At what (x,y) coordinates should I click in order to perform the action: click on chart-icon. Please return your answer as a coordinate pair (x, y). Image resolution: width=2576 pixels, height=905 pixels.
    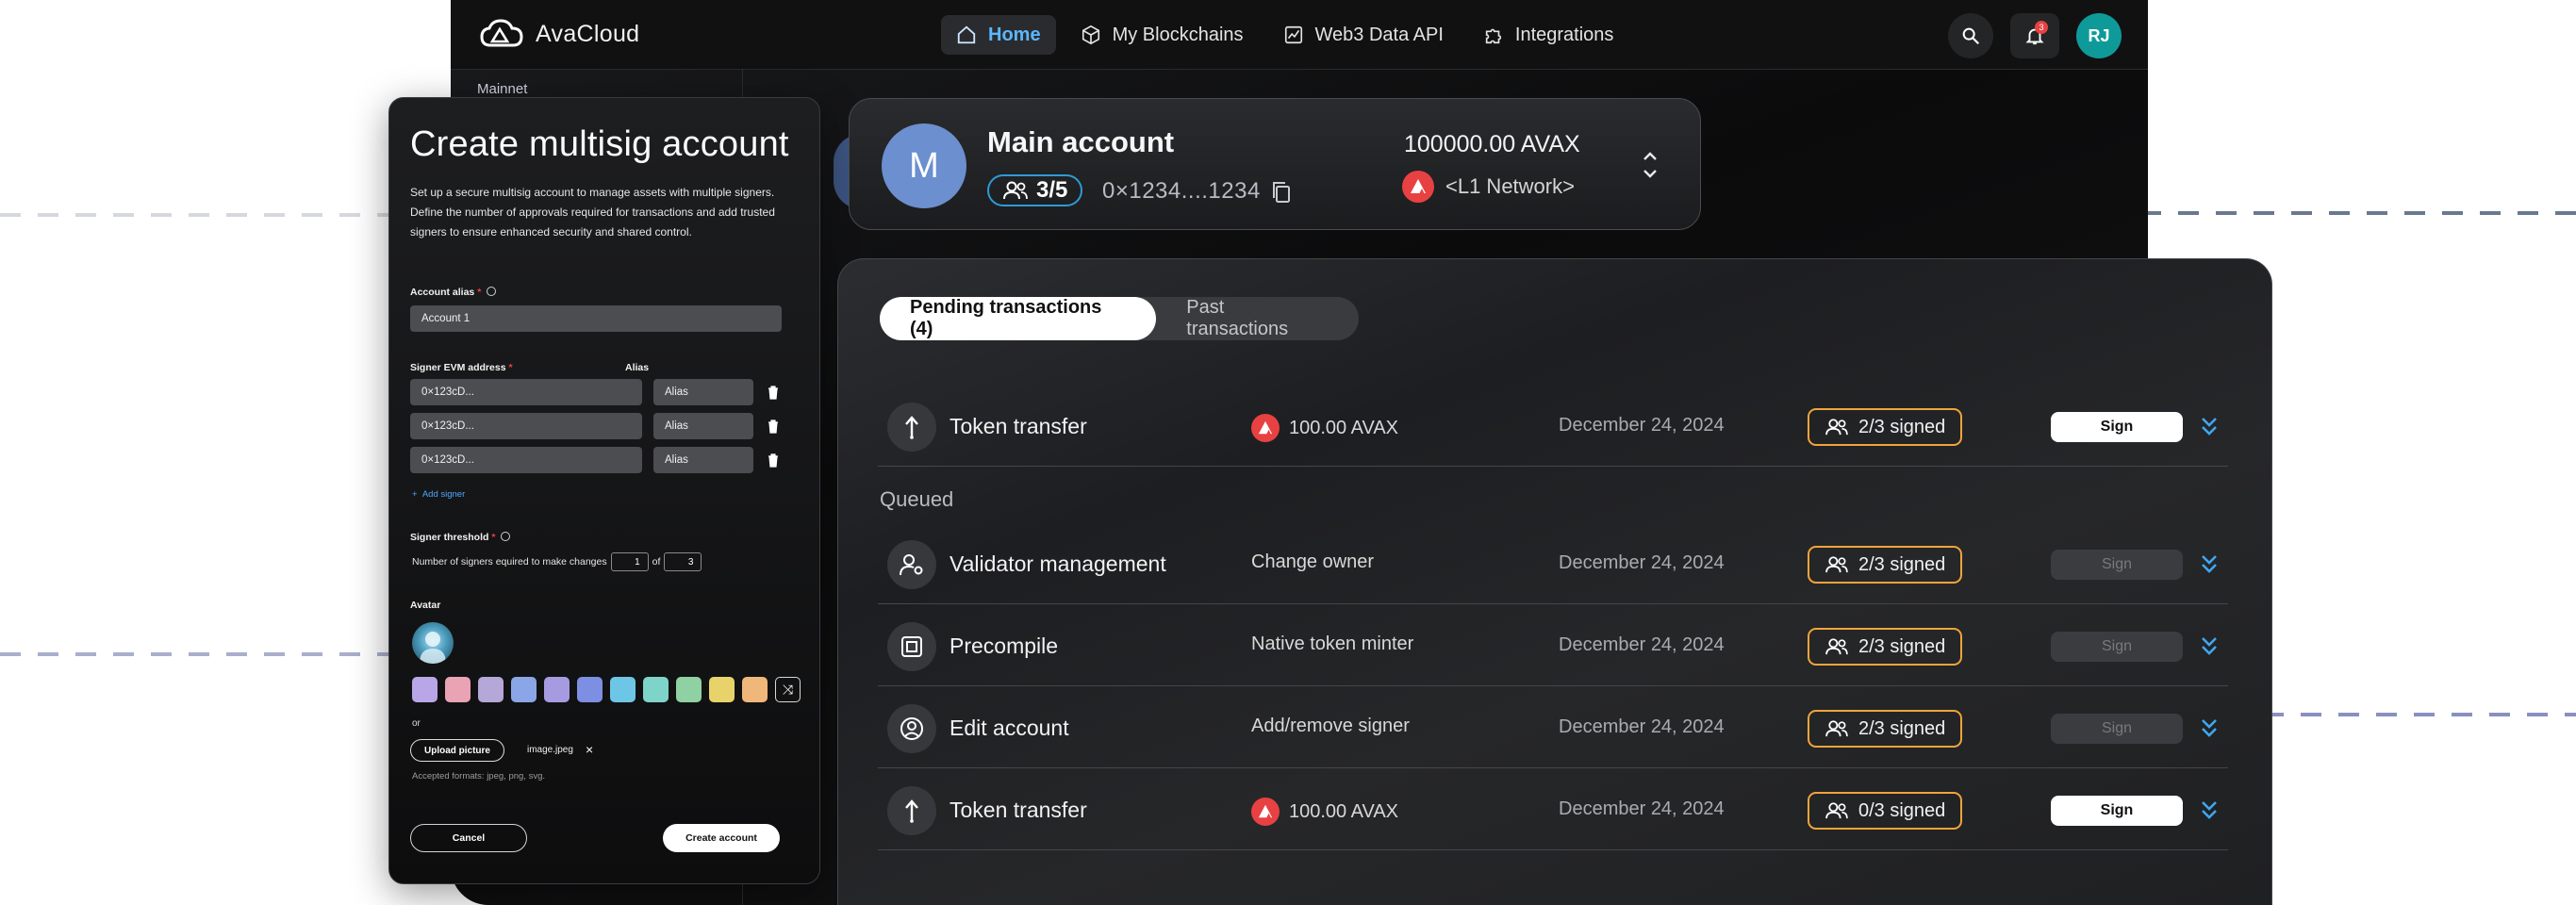
    Looking at the image, I should click on (1293, 34).